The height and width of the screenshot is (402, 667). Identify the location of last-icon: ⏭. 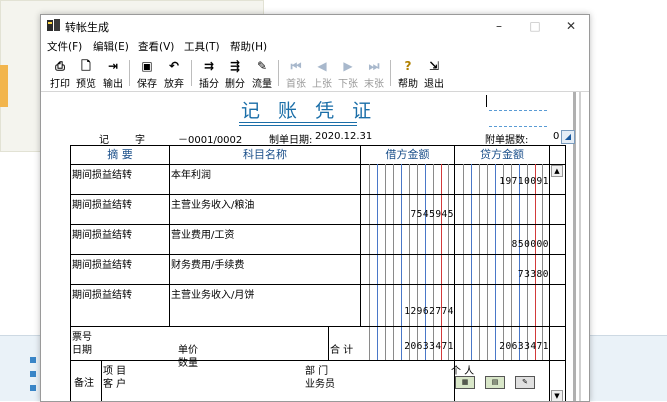
(374, 66).